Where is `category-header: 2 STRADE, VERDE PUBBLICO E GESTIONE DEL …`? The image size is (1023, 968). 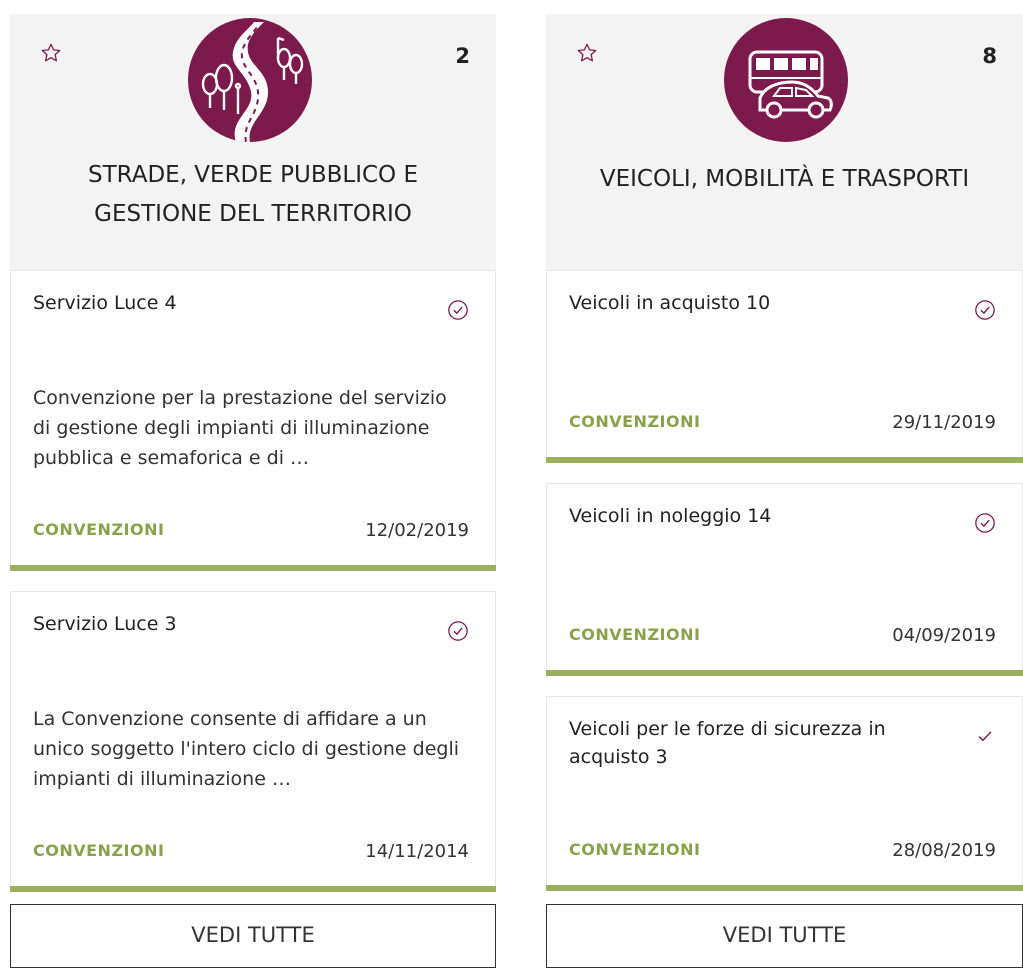 category-header: 2 STRADE, VERDE PUBBLICO E GESTIONE DEL … is located at coordinates (253, 142).